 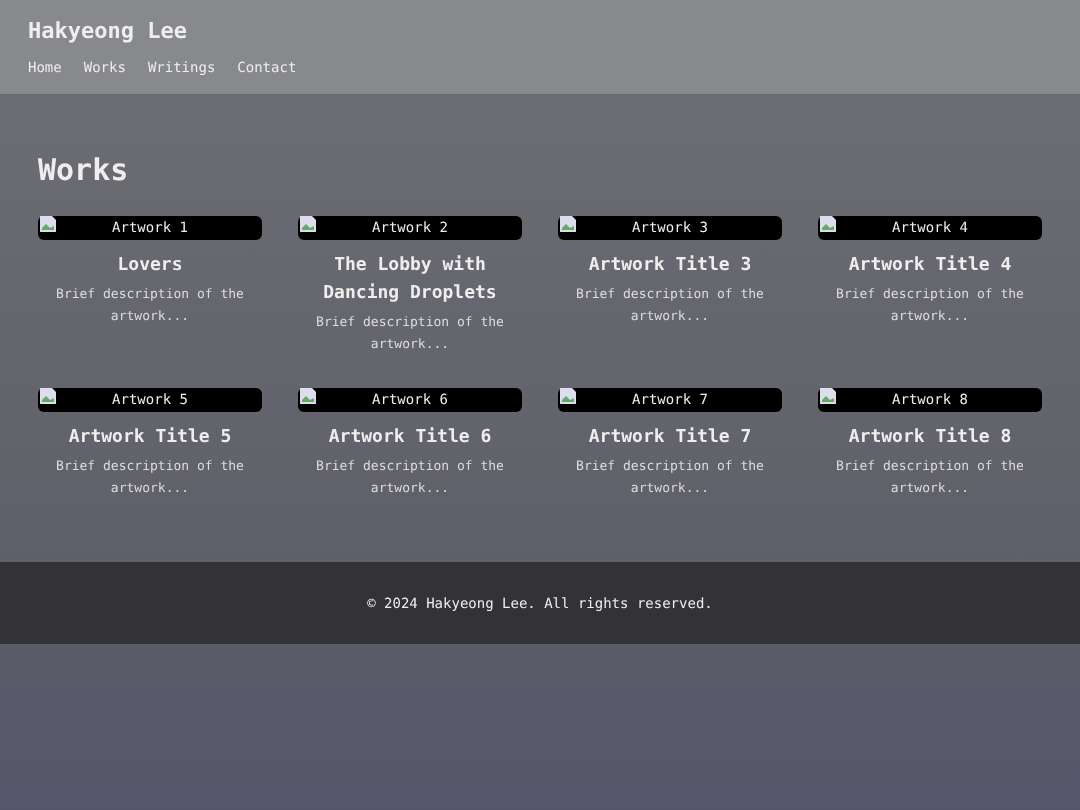 I want to click on artwork-title: Artwork Title 3, so click(x=670, y=266).